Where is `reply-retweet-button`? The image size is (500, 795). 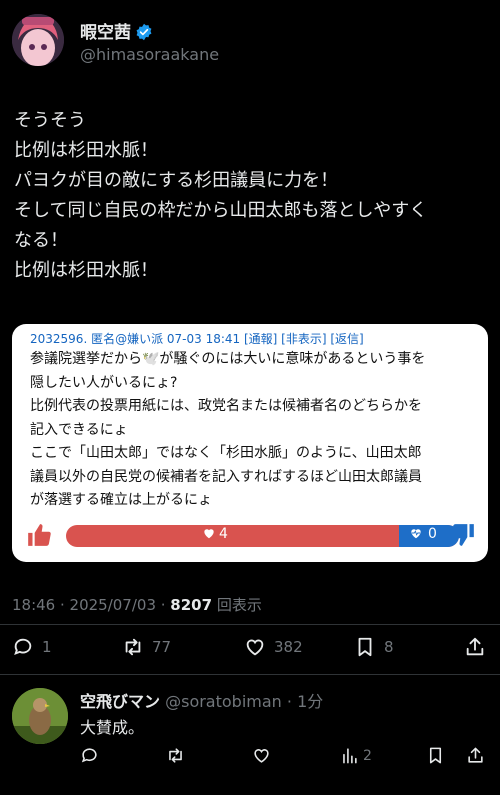
reply-retweet-button is located at coordinates (179, 755).